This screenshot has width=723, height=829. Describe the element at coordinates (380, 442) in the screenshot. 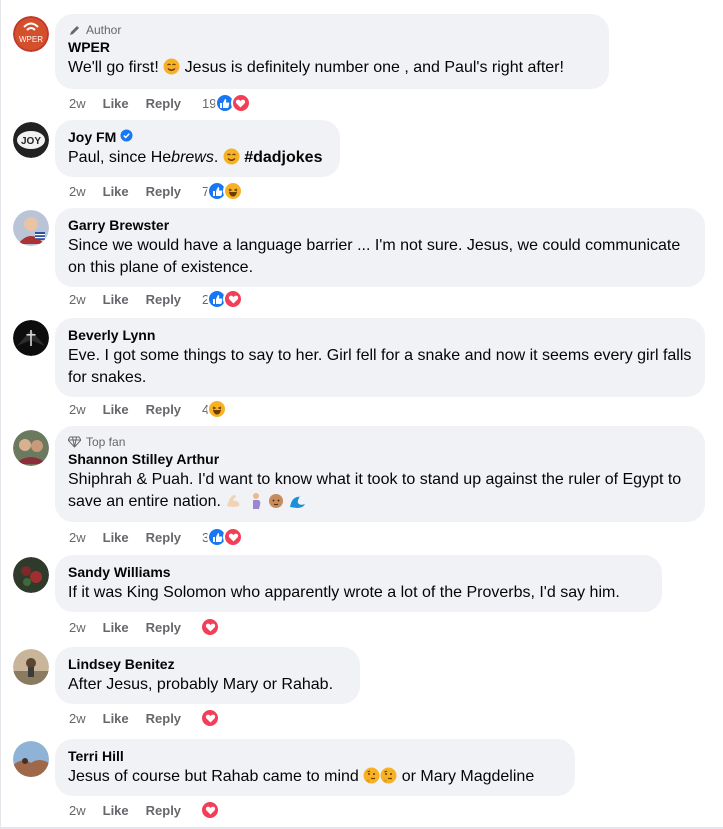

I see `top-fan-badge: Top fan` at that location.